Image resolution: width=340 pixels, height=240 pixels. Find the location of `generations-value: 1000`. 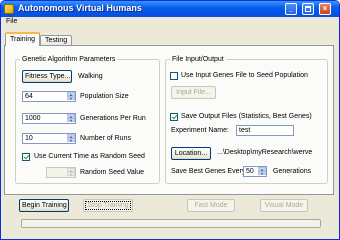

generations-value: 1000 is located at coordinates (33, 118).